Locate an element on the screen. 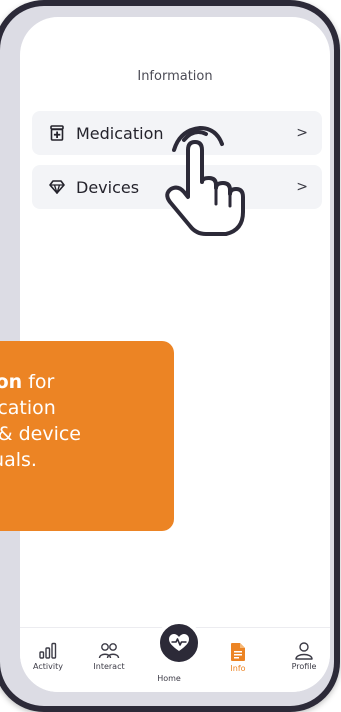  callout-line-2: dication is located at coordinates (28, 408).